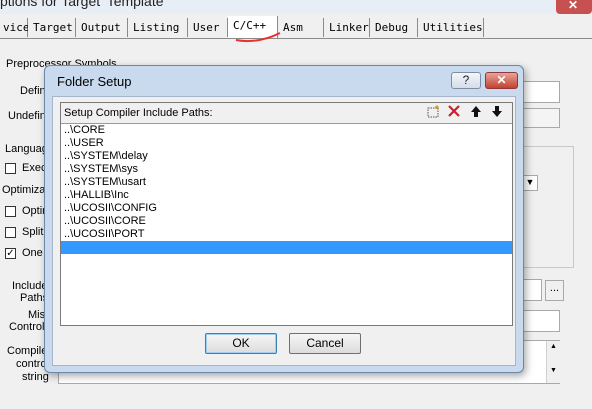  Describe the element at coordinates (10, 253) in the screenshot. I see `one-checkbox: ✓` at that location.